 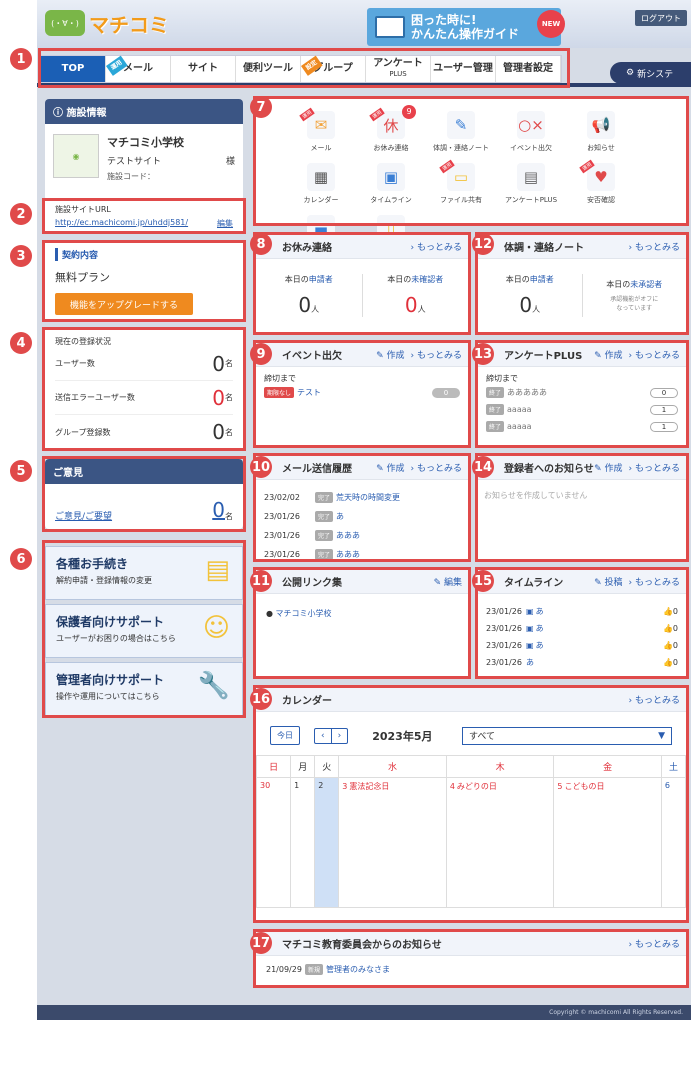 What do you see at coordinates (261, 354) in the screenshot?
I see `marker-9: 9` at bounding box center [261, 354].